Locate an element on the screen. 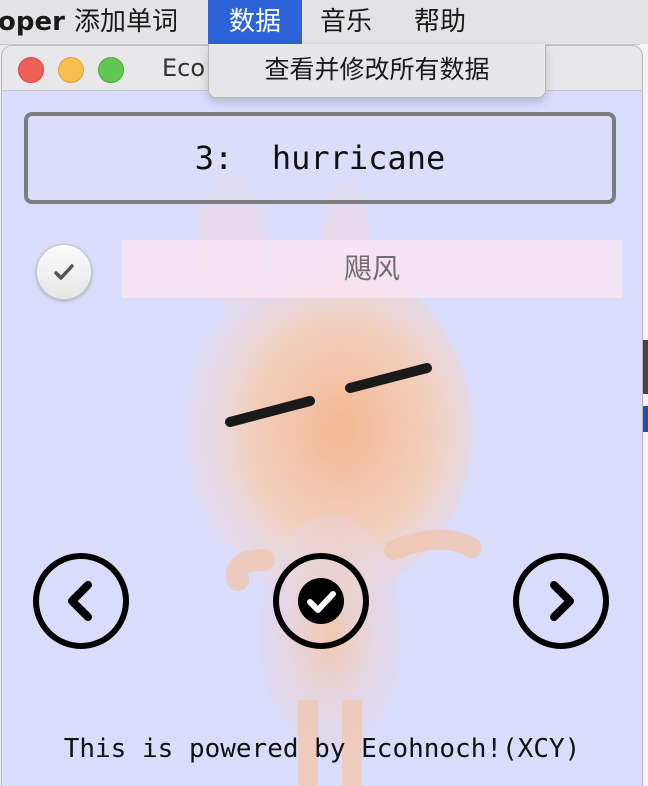 Image resolution: width=648 pixels, height=786 pixels. window-title: Eco is located at coordinates (184, 68).